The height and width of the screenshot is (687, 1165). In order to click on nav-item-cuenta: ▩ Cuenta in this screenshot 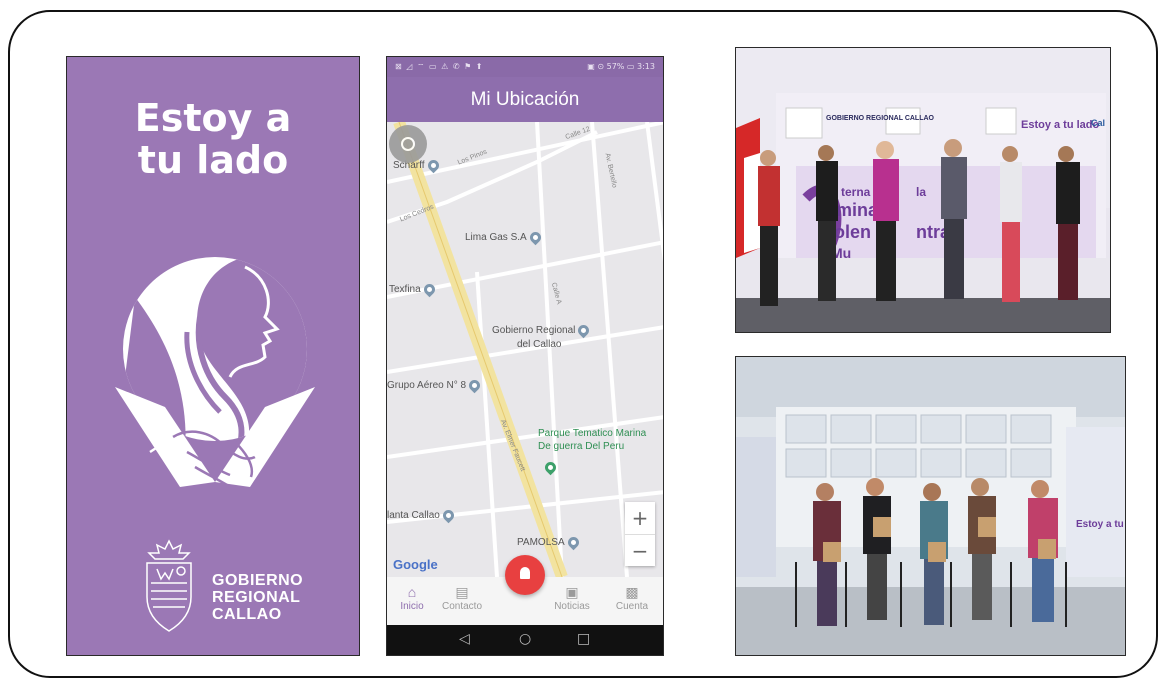, I will do `click(632, 597)`.